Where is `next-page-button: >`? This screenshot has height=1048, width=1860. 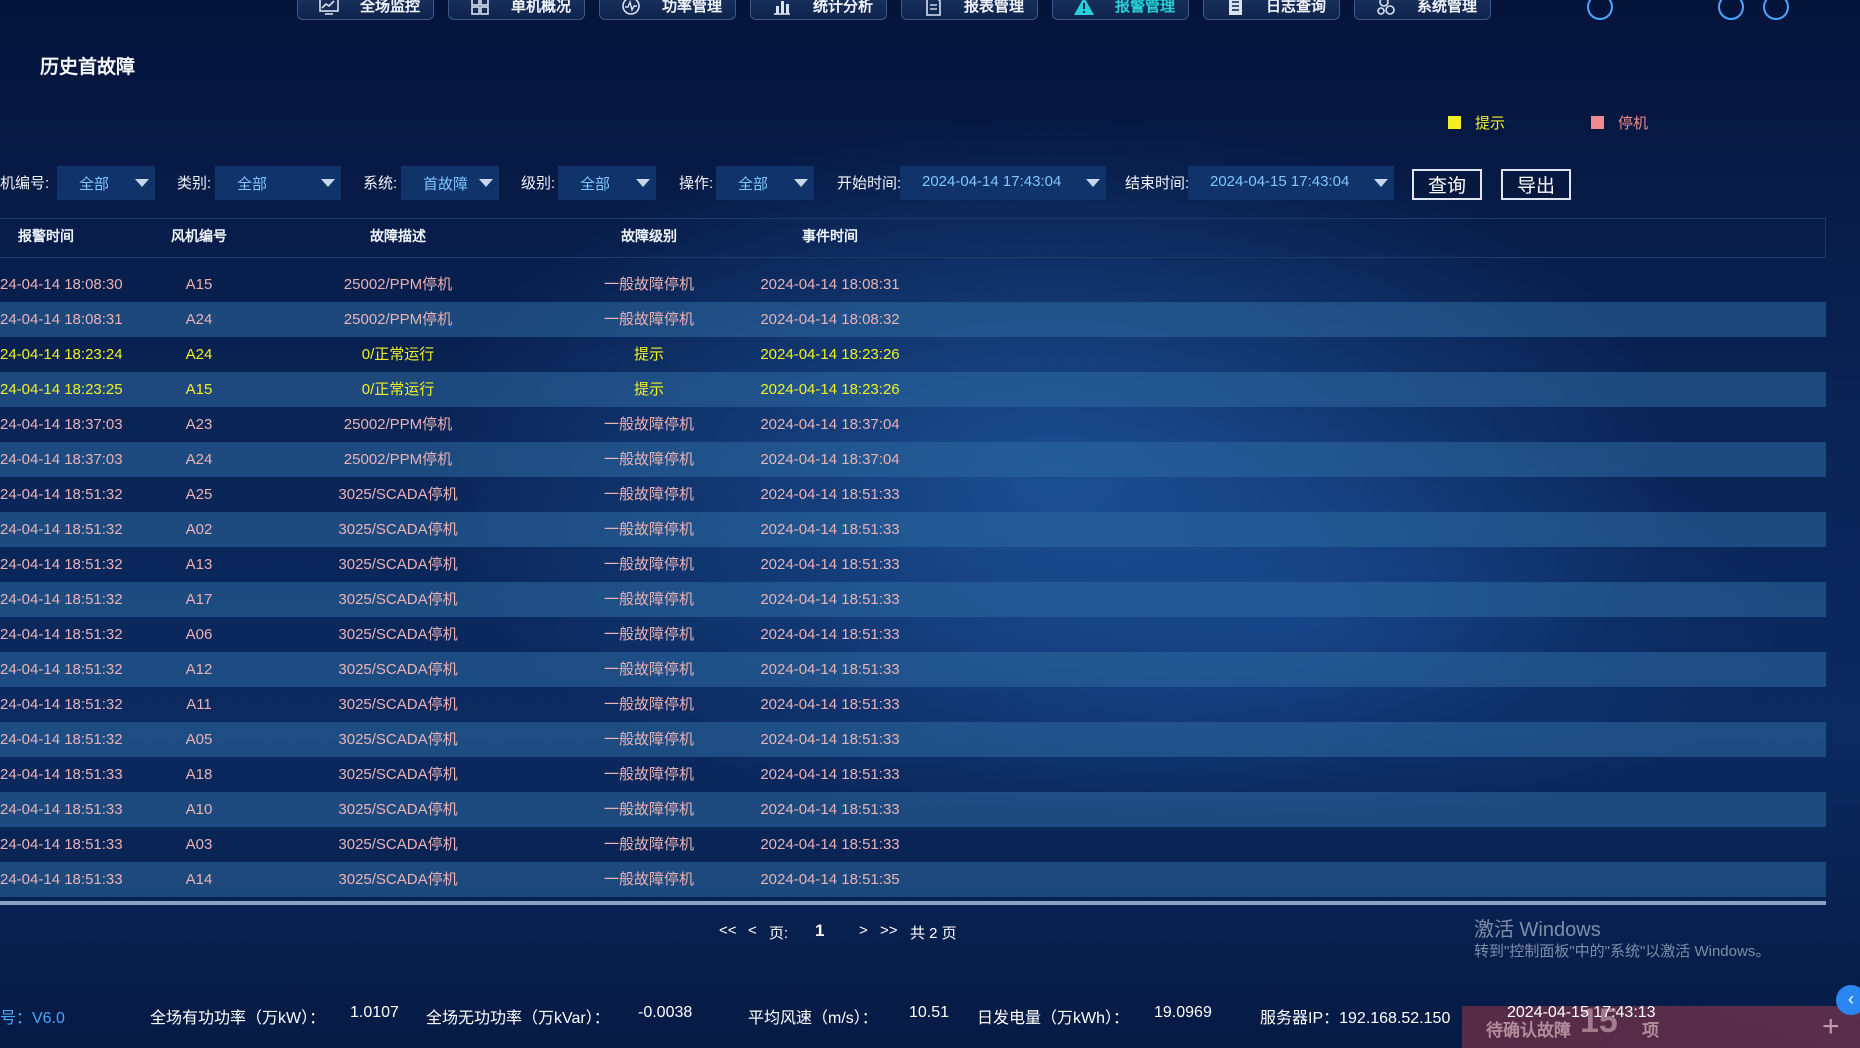
next-page-button: > is located at coordinates (863, 930).